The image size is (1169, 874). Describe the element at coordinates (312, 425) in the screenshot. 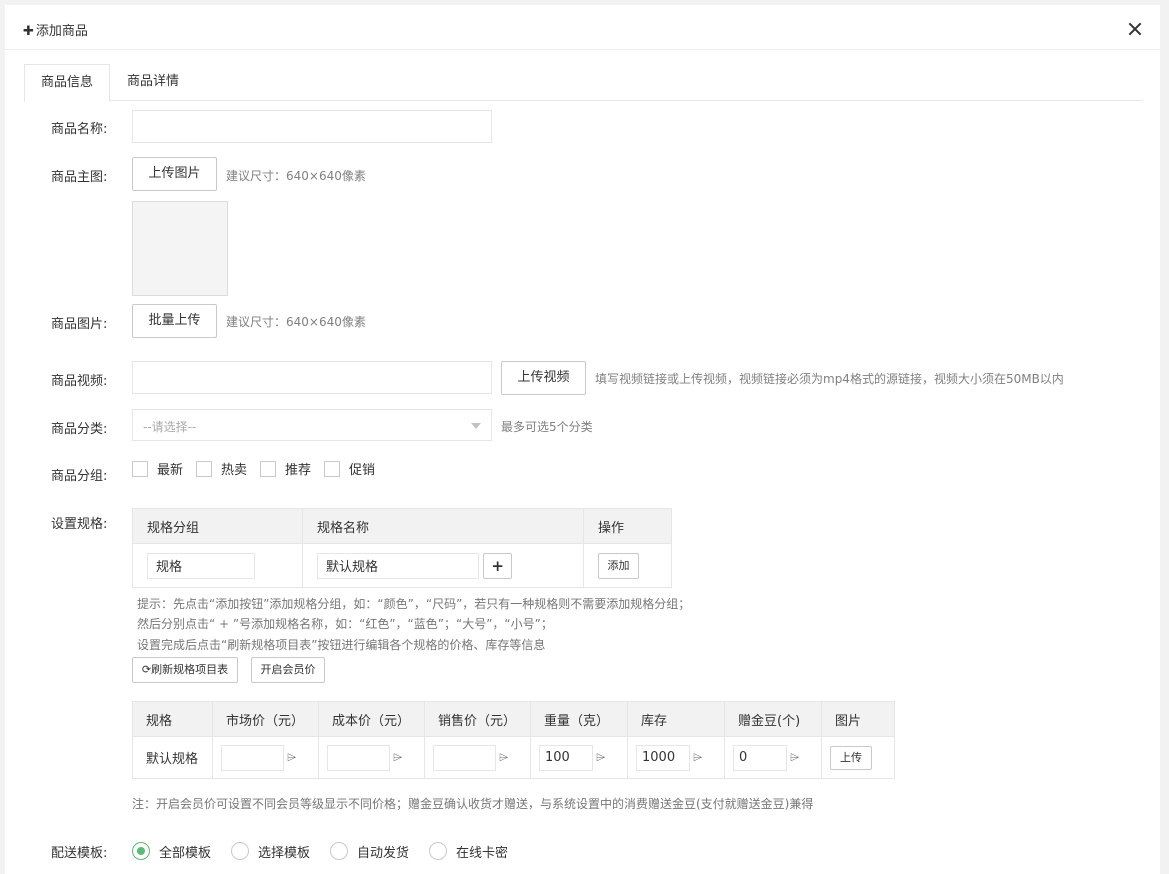

I see `category-select: --请选择--` at that location.